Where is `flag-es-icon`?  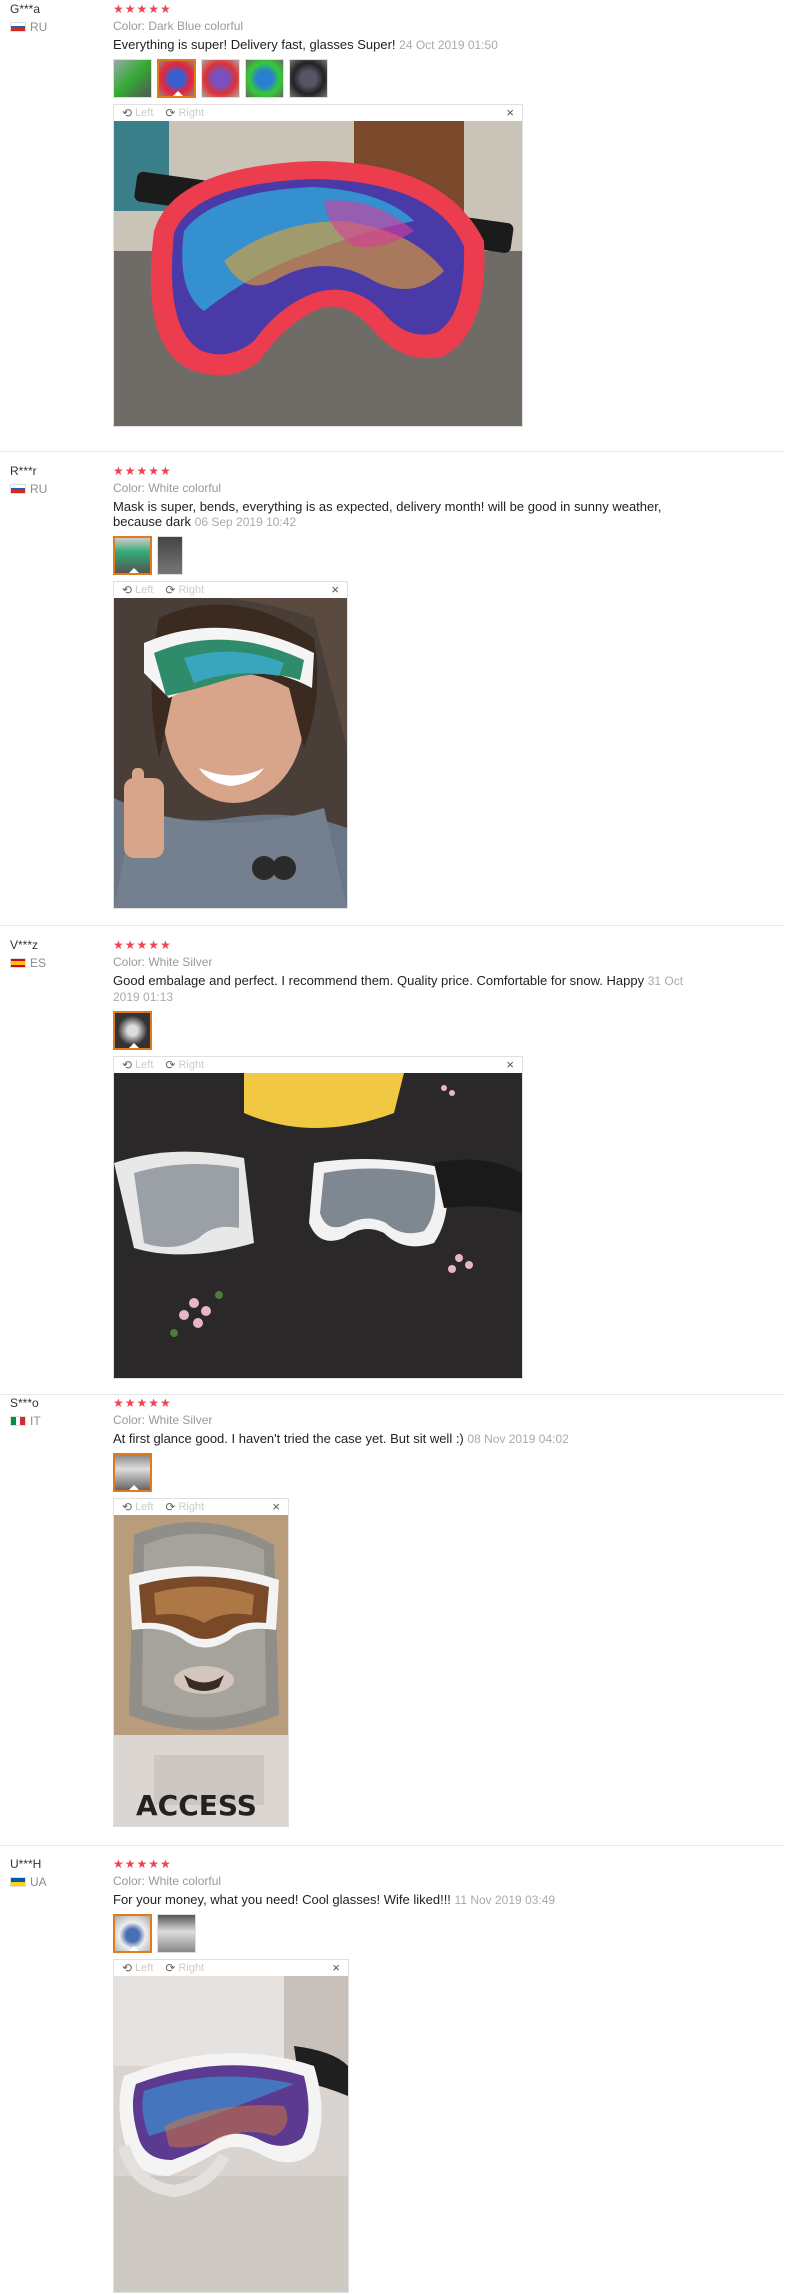
flag-es-icon is located at coordinates (18, 963).